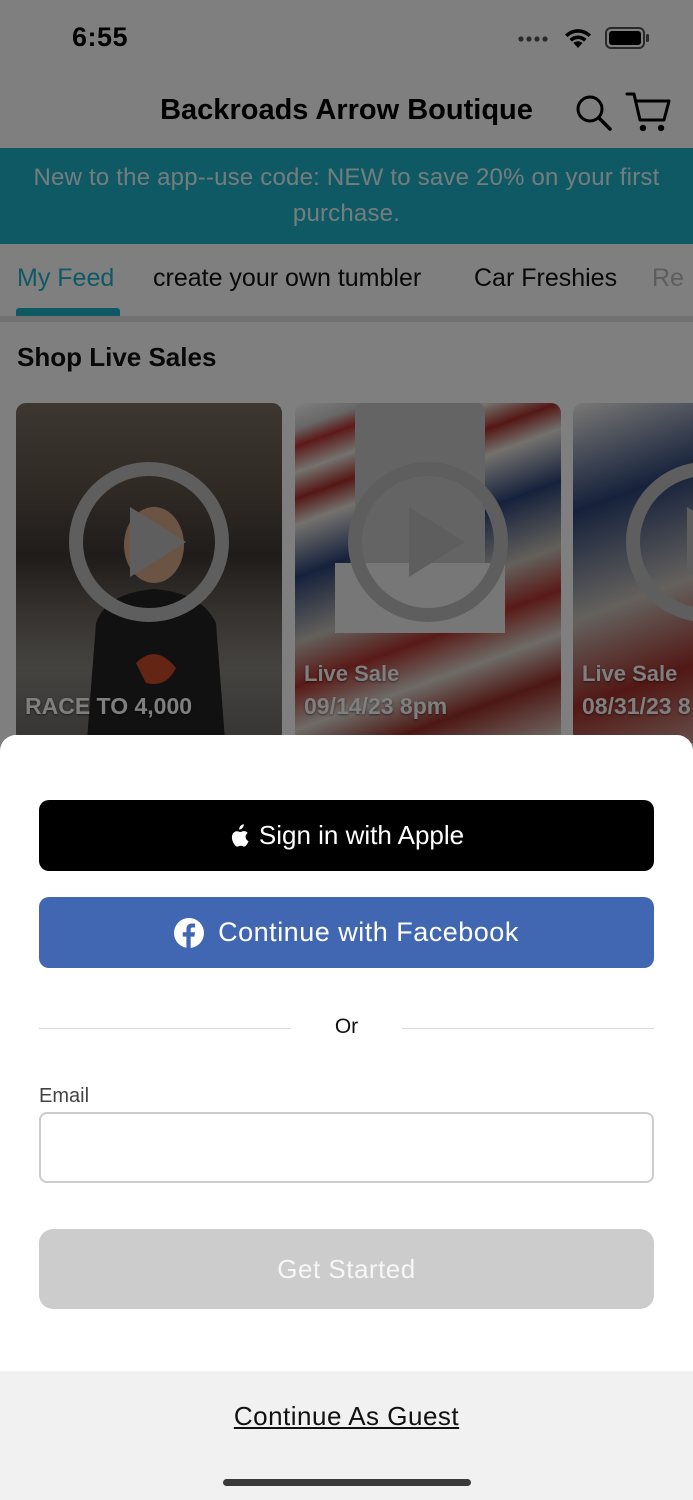  I want to click on or-divider: Or, so click(346, 1029).